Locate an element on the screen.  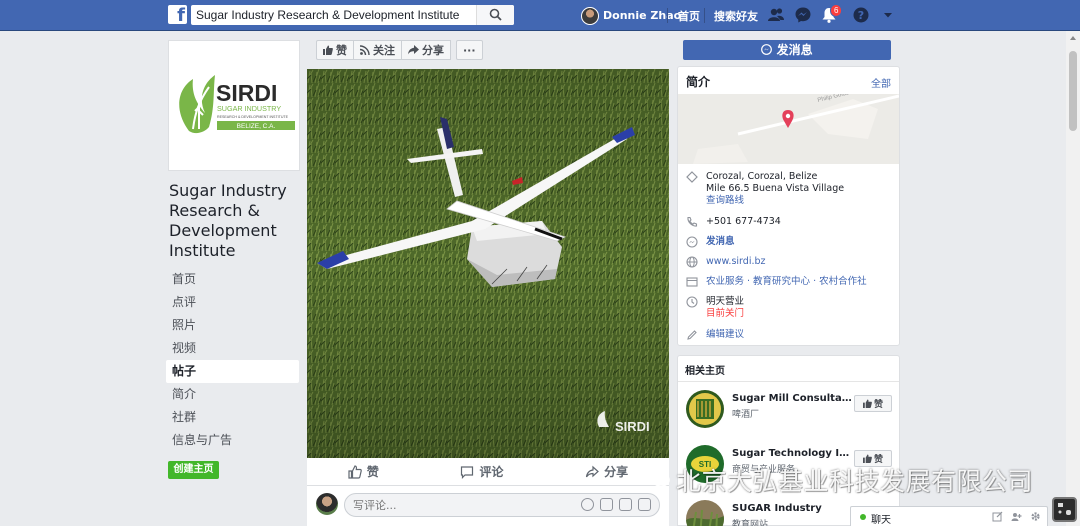
find-friends-link: 搜索好友 is located at coordinates (736, 16).